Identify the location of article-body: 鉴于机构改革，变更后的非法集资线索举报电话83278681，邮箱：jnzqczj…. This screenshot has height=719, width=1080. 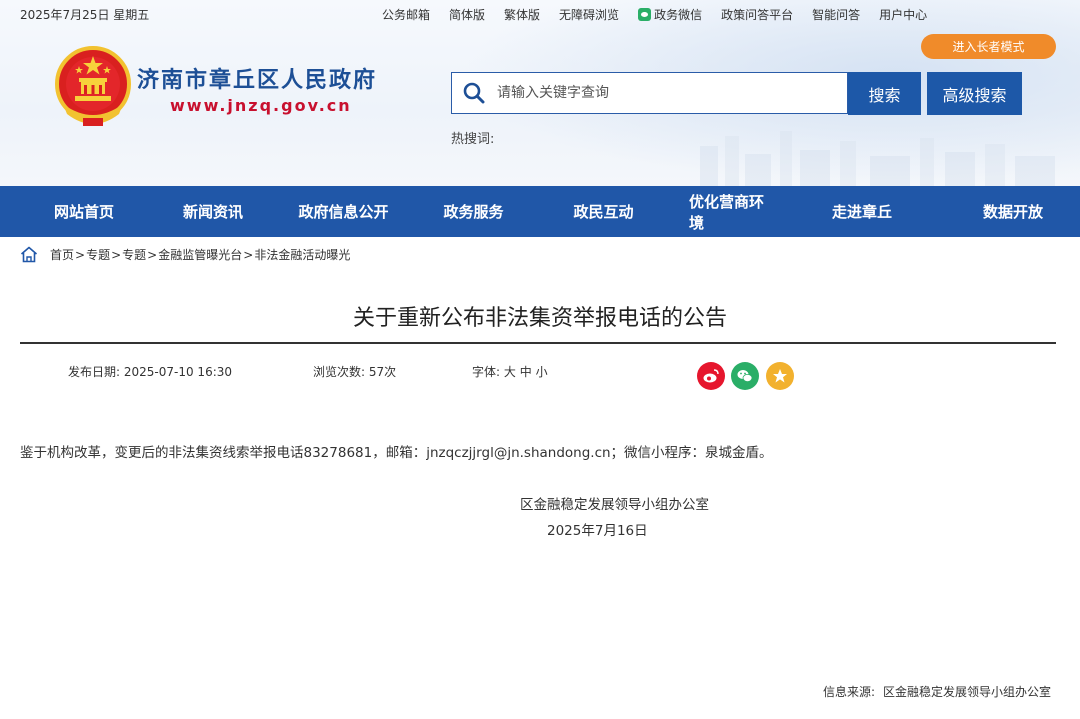
(396, 453).